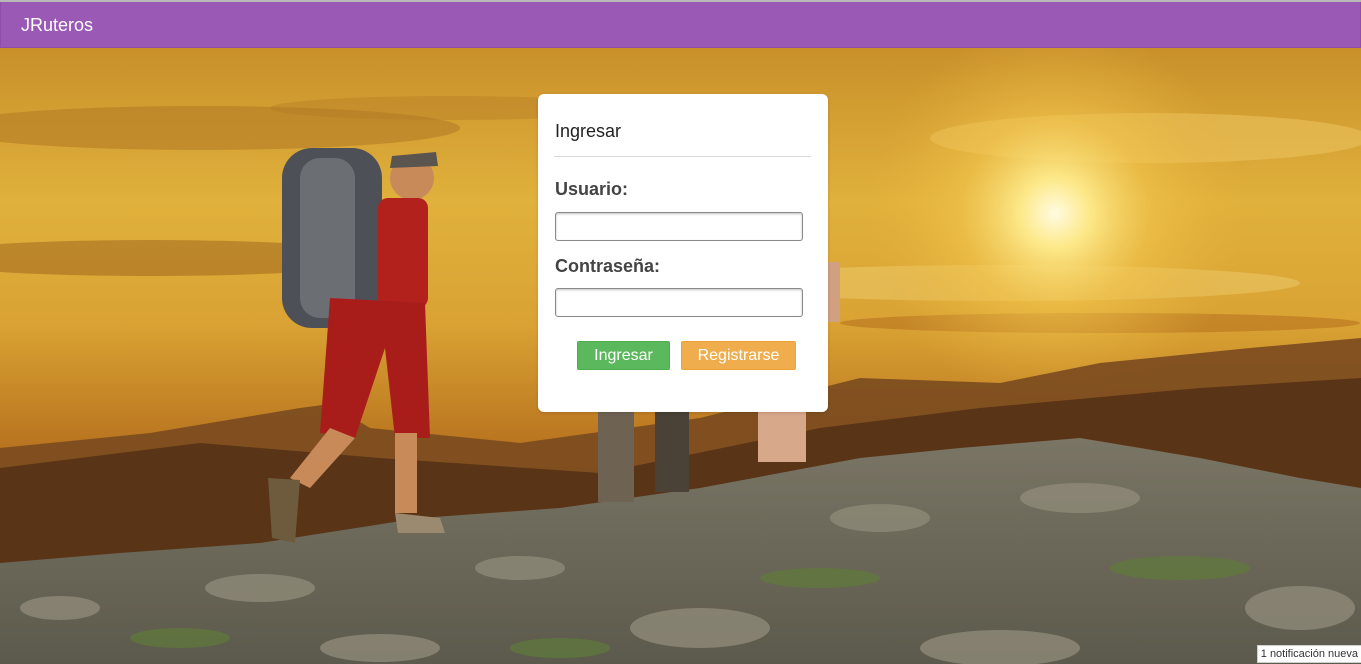 The image size is (1361, 664). What do you see at coordinates (1308, 654) in the screenshot?
I see `notification-toast: 1 notificación nueva` at bounding box center [1308, 654].